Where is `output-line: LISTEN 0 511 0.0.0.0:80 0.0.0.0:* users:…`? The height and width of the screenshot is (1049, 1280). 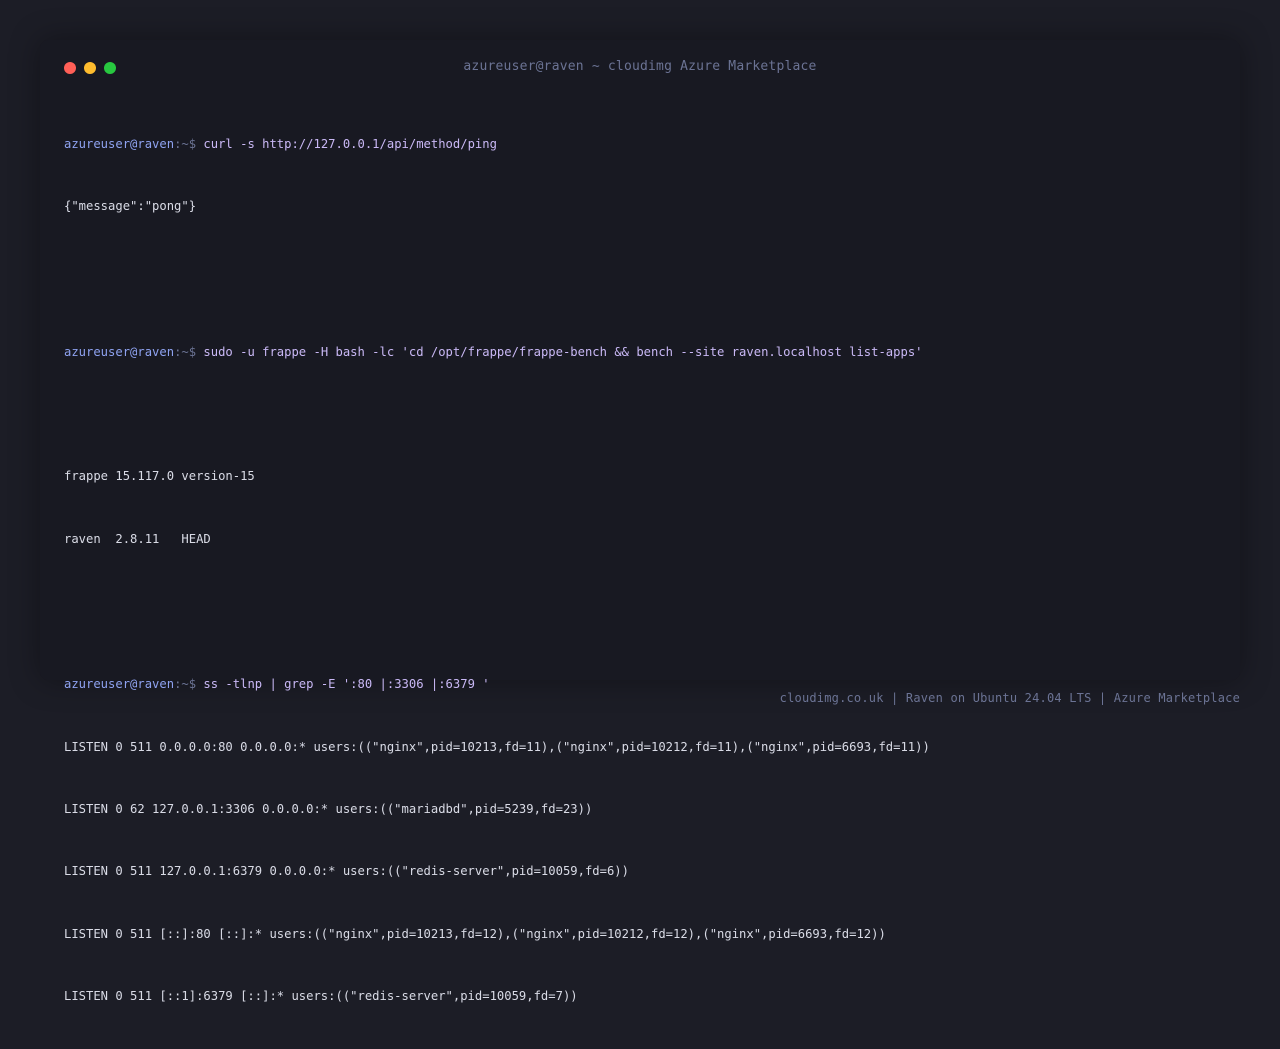
output-line: LISTEN 0 511 0.0.0.0:80 0.0.0.0:* users:… is located at coordinates (640, 747).